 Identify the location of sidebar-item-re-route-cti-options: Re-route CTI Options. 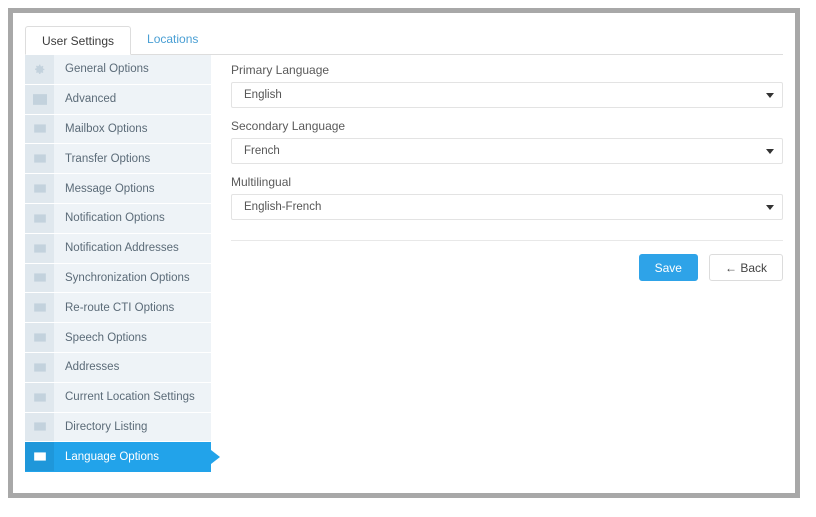
(118, 308).